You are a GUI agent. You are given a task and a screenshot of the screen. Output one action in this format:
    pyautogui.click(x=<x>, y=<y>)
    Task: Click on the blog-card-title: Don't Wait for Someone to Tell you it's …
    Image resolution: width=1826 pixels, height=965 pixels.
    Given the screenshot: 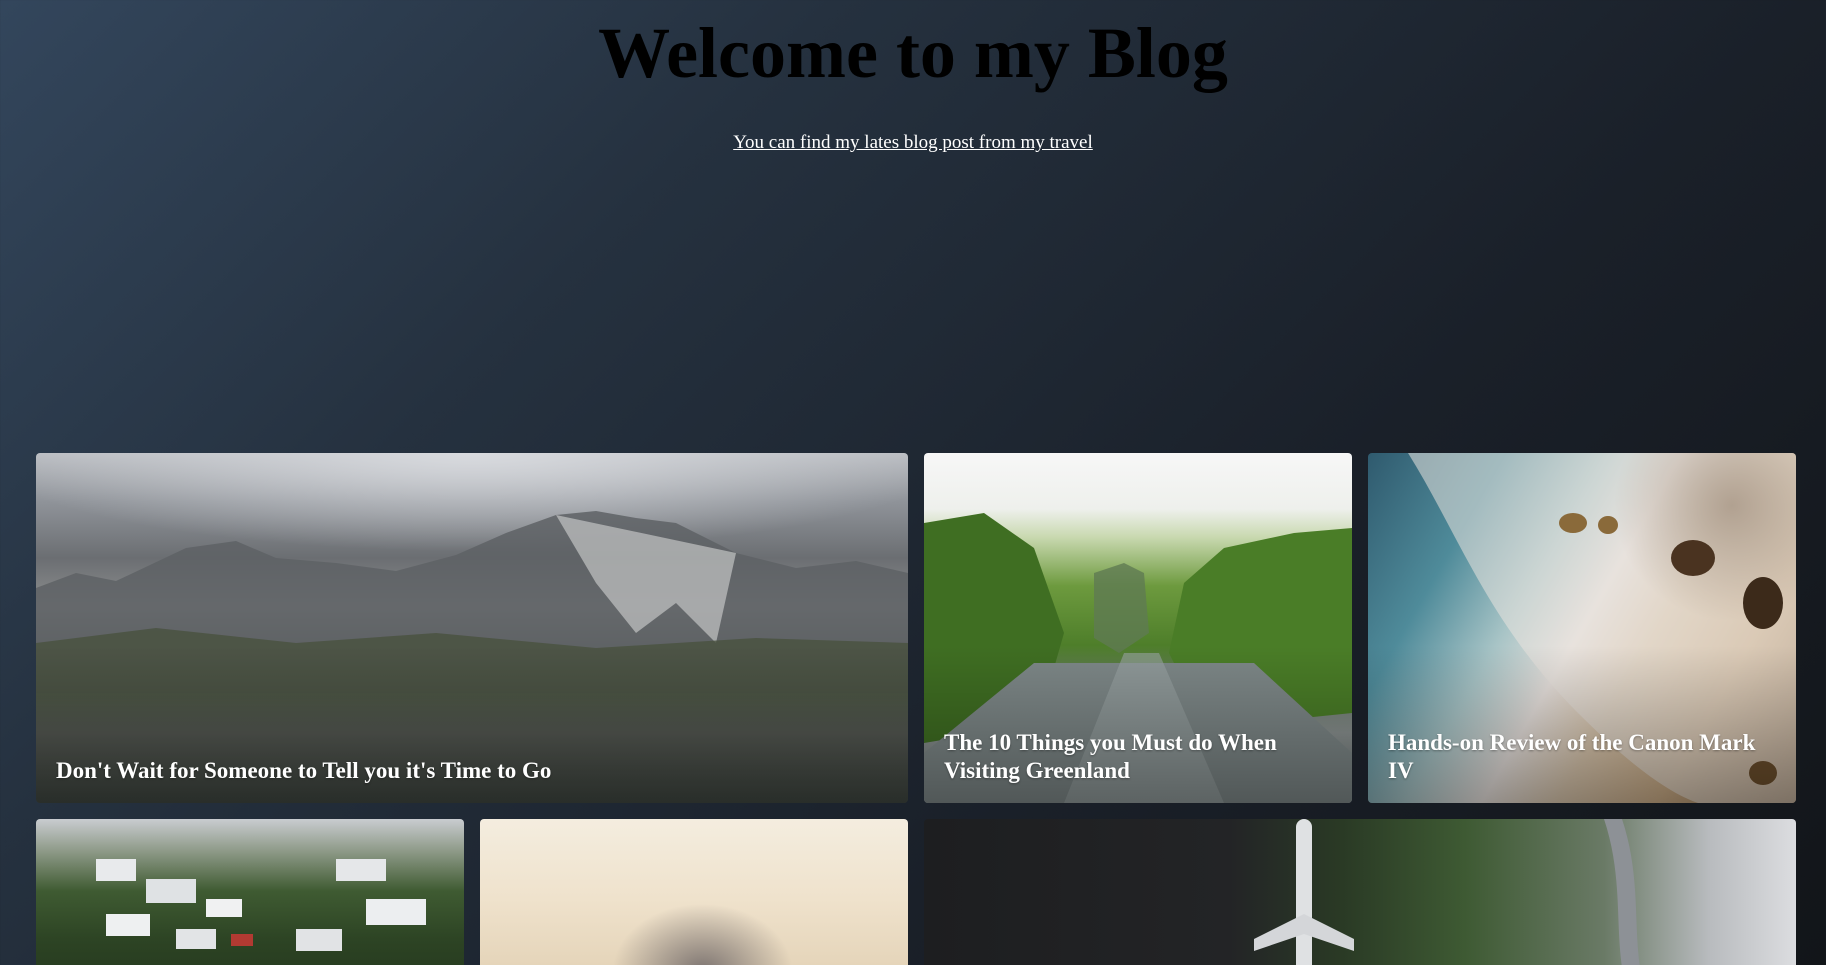 What is the action you would take?
    pyautogui.click(x=304, y=770)
    